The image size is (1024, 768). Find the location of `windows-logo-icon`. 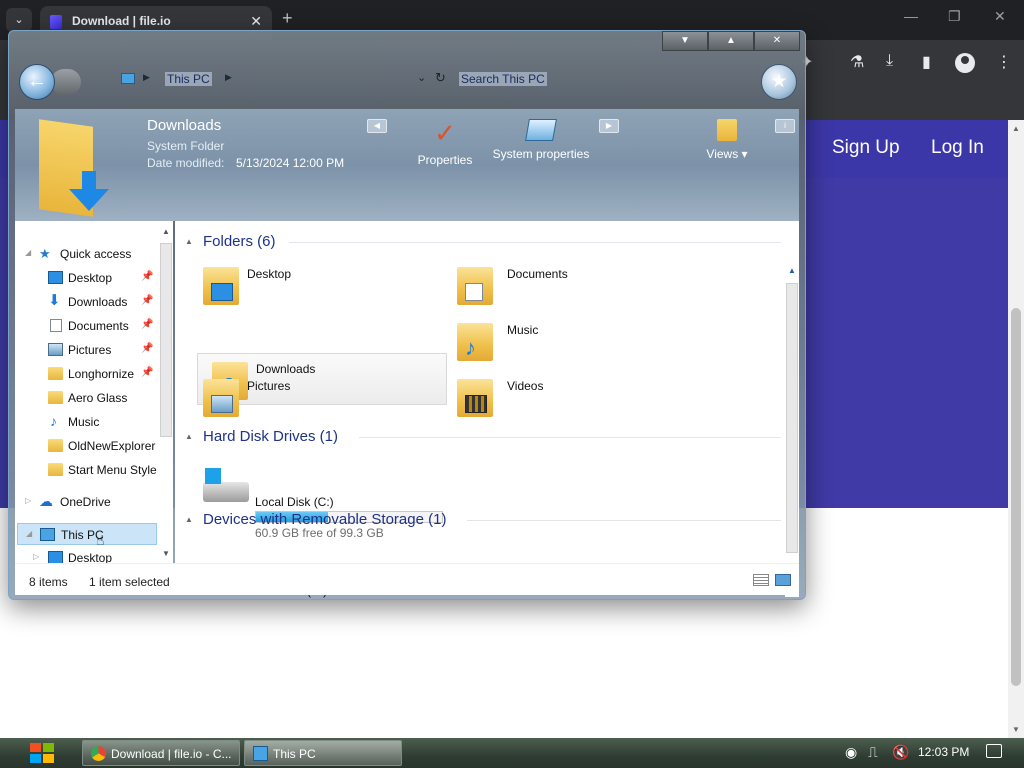

windows-logo-icon is located at coordinates (42, 753).